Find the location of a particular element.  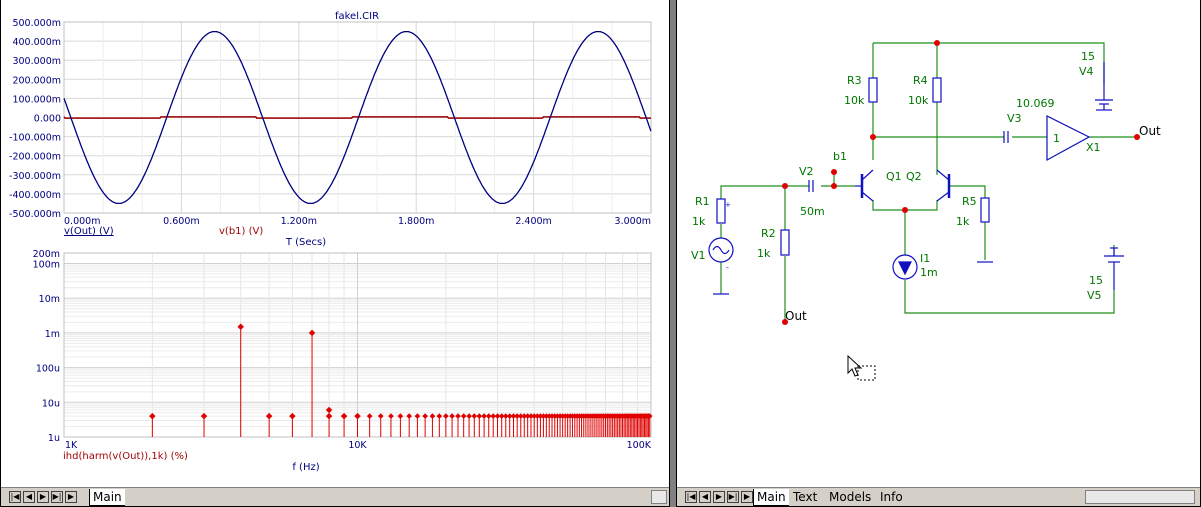

x-tick-label: 1.200m is located at coordinates (299, 221).